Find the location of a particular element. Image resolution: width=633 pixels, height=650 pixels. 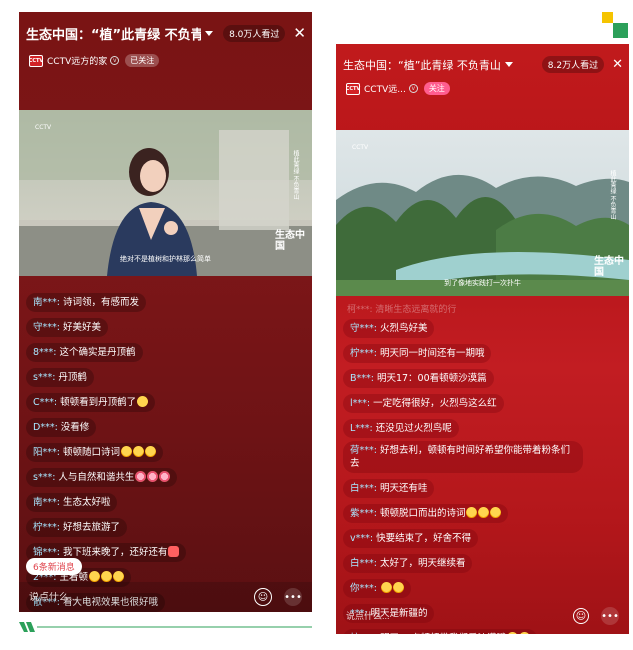

chat-text: 明天17：00看顿顿沙漠篇 is located at coordinates (431, 378).